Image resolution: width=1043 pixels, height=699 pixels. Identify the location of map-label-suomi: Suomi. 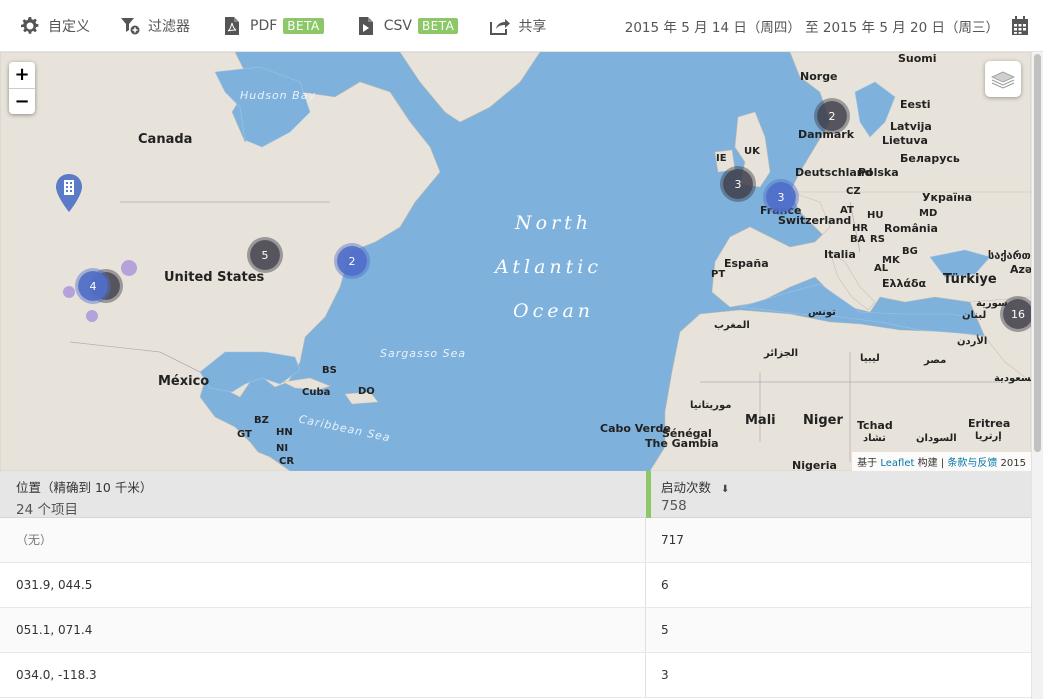
(917, 58).